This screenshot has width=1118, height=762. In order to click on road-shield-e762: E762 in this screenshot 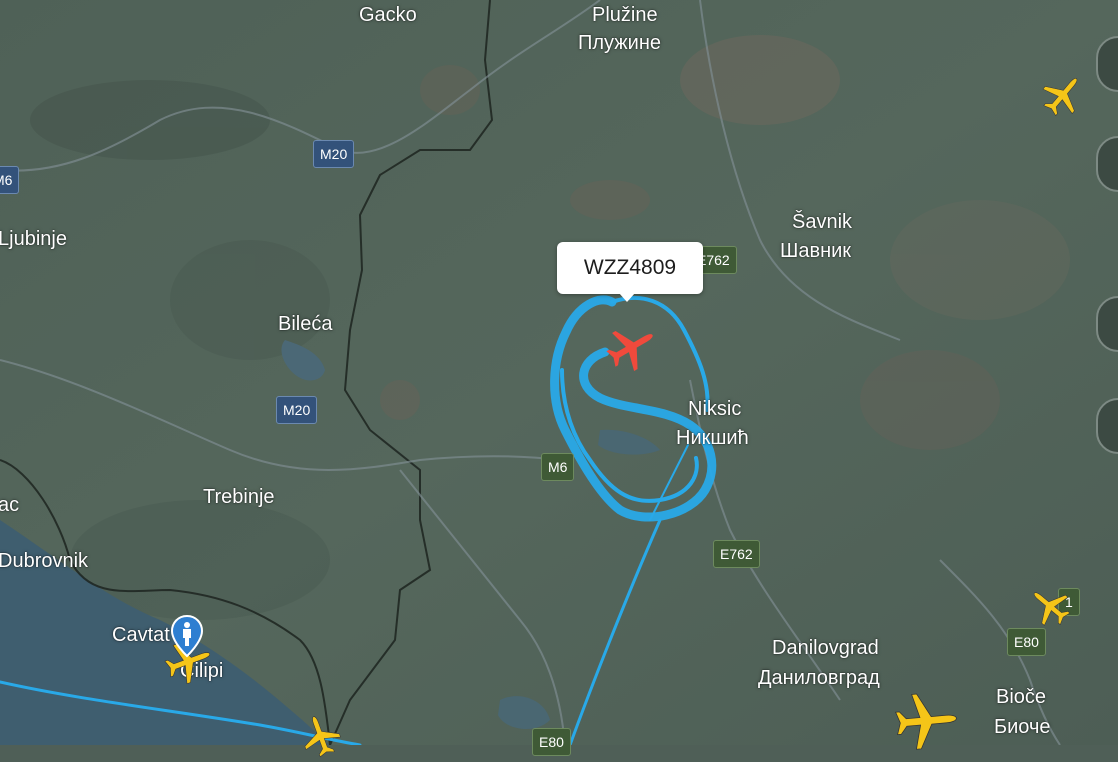, I will do `click(736, 554)`.